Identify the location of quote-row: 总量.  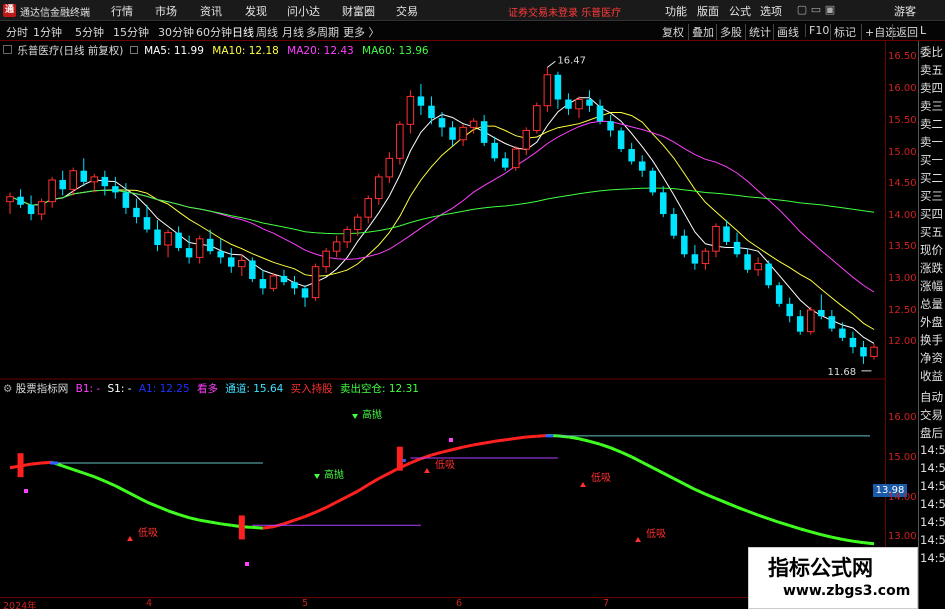
(932, 304).